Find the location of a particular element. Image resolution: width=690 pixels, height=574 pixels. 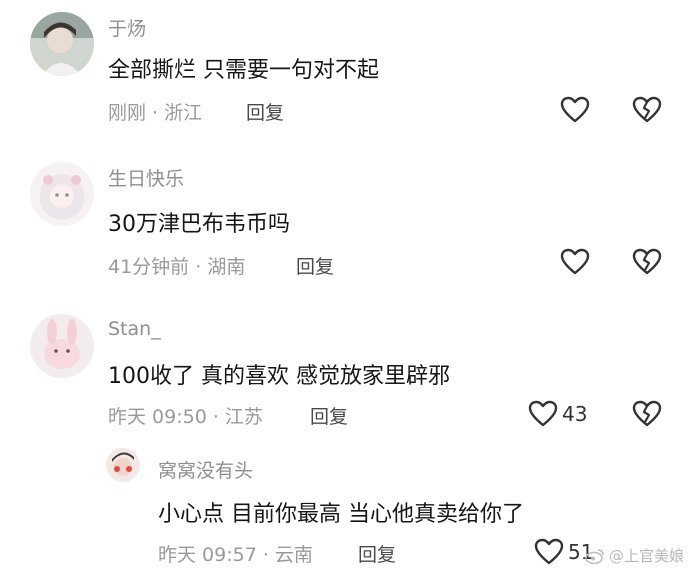

comment-meta: 昨天 09:57 · 云南 is located at coordinates (235, 555).